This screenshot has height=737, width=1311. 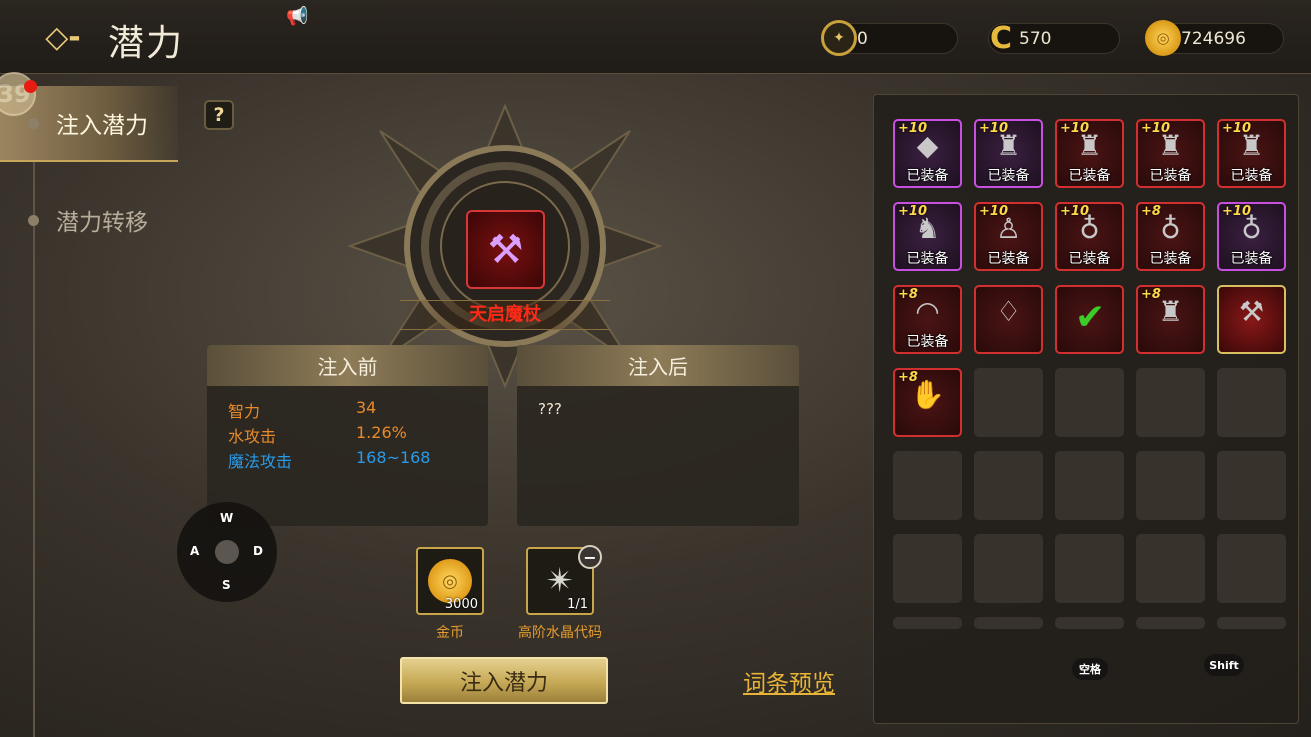 I want to click on affix-preview-link: 词条预览, so click(x=789, y=681).